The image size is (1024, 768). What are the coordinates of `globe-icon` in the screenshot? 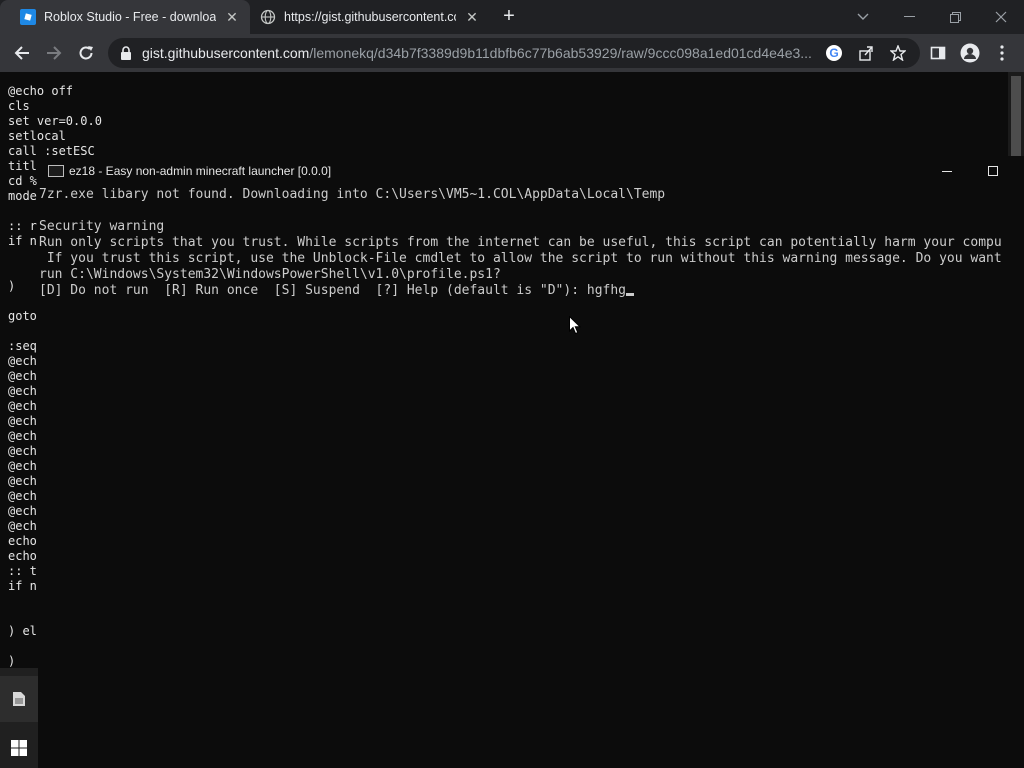 It's located at (268, 17).